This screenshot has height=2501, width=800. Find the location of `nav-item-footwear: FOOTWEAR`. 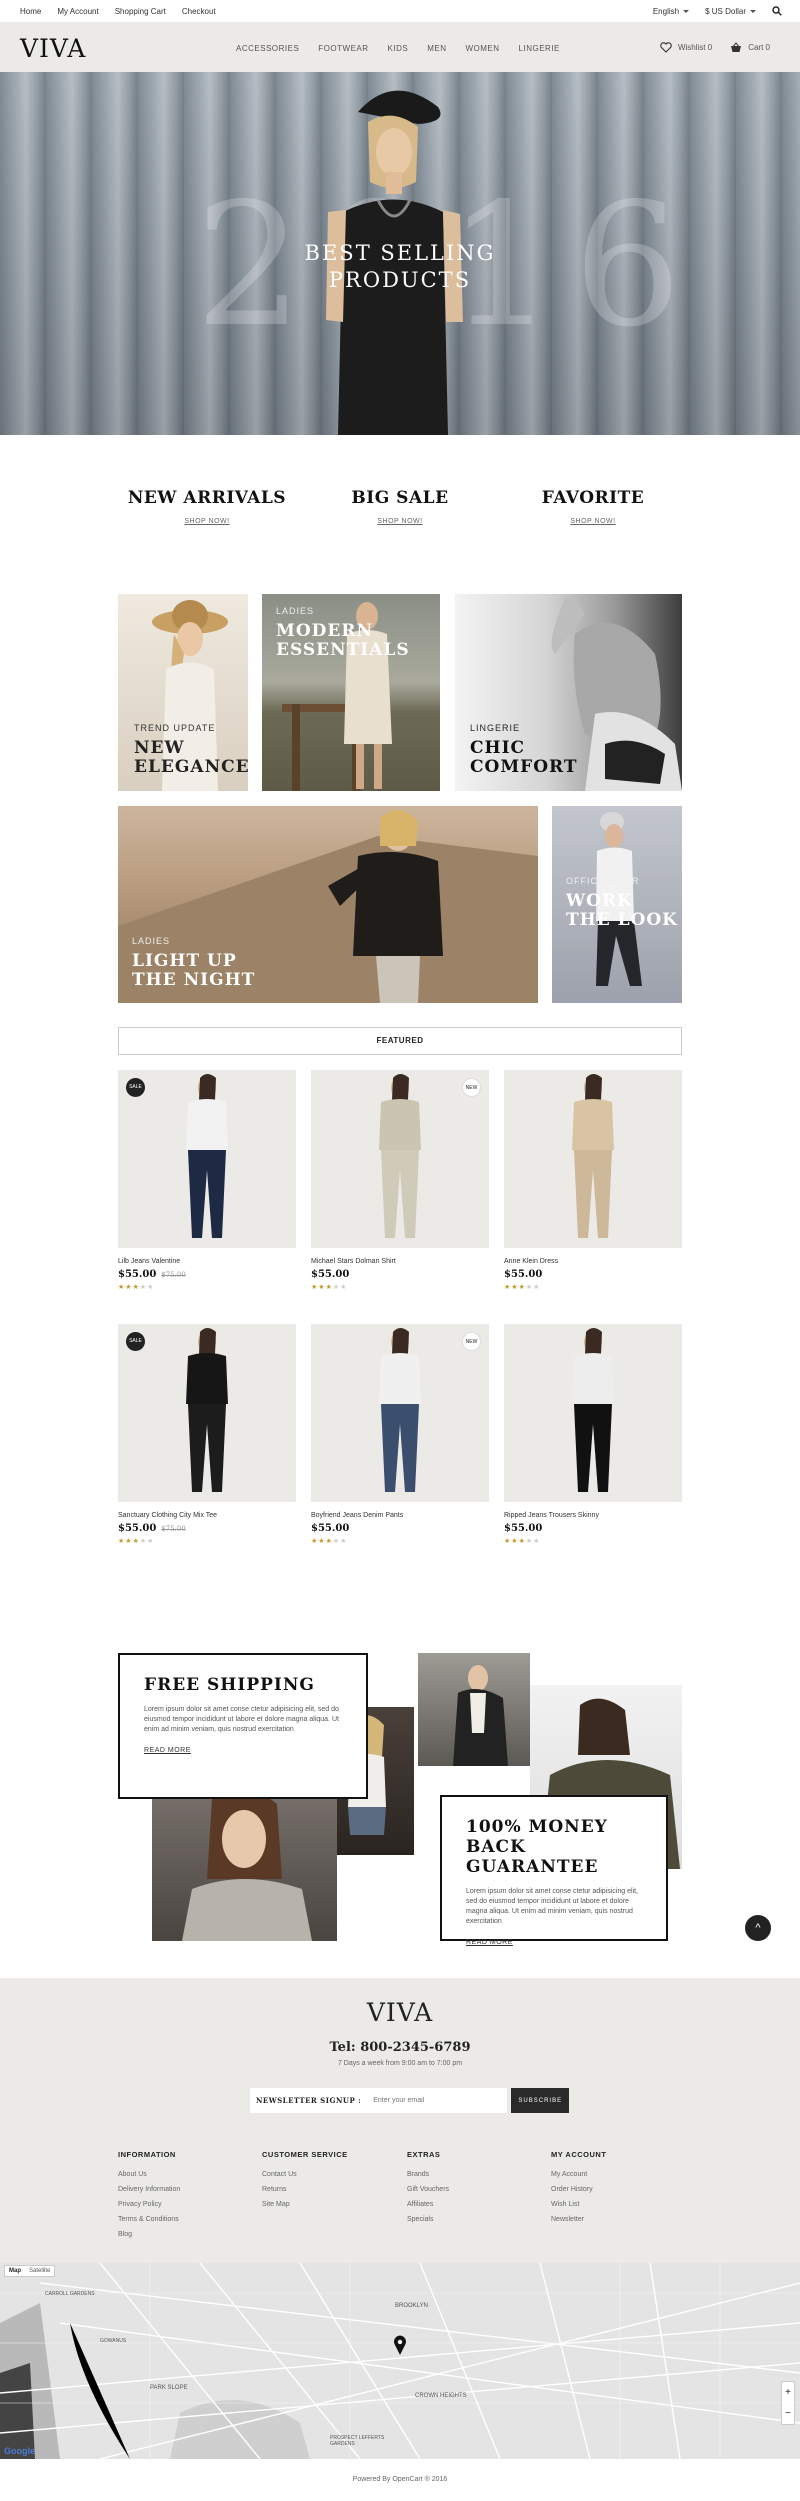

nav-item-footwear: FOOTWEAR is located at coordinates (343, 48).